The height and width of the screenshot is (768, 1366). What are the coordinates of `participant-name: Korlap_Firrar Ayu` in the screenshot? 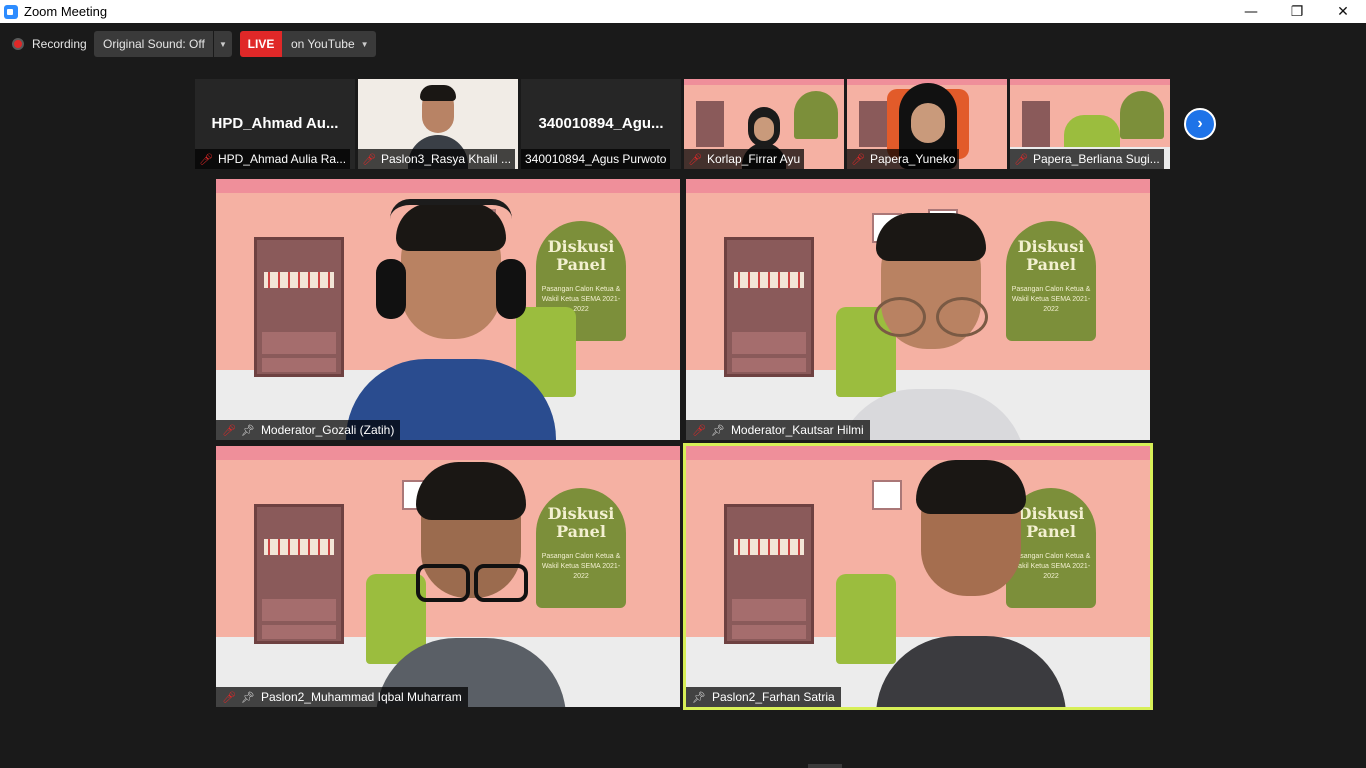 It's located at (753, 159).